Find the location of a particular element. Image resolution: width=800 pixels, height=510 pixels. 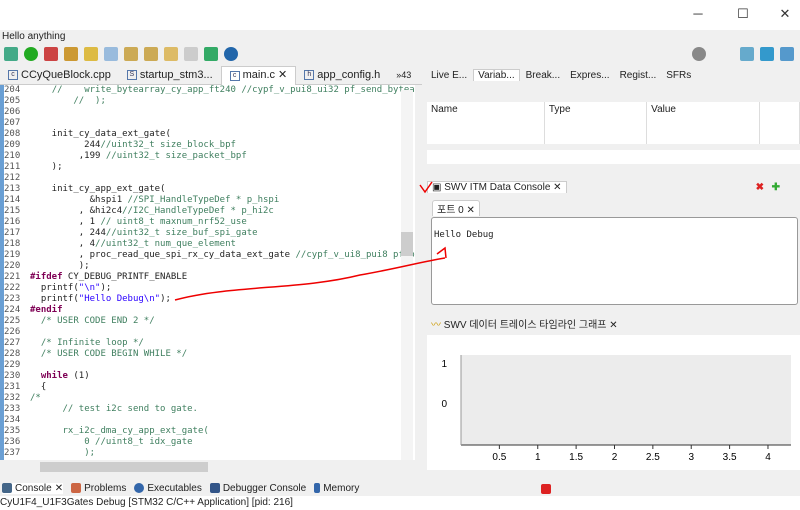

timeline-graph: 0.5 1 1.5 2 2.5 3 3.5 4 1 0 is located at coordinates (613, 402).